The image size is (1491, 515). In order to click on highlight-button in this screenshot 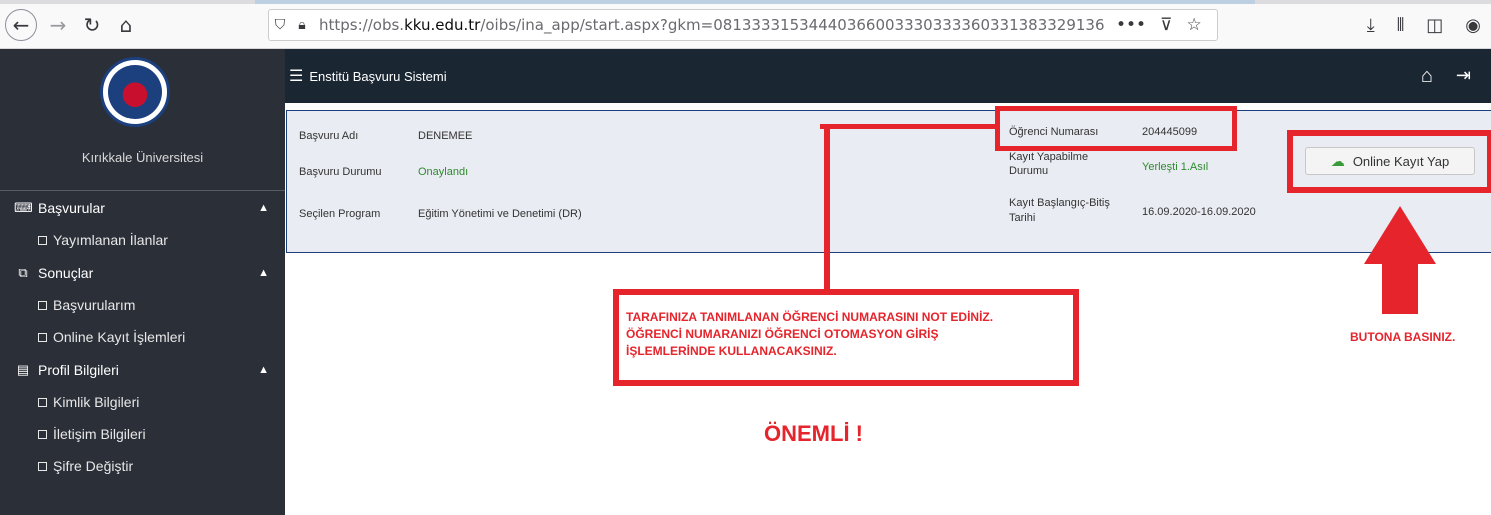, I will do `click(1389, 161)`.